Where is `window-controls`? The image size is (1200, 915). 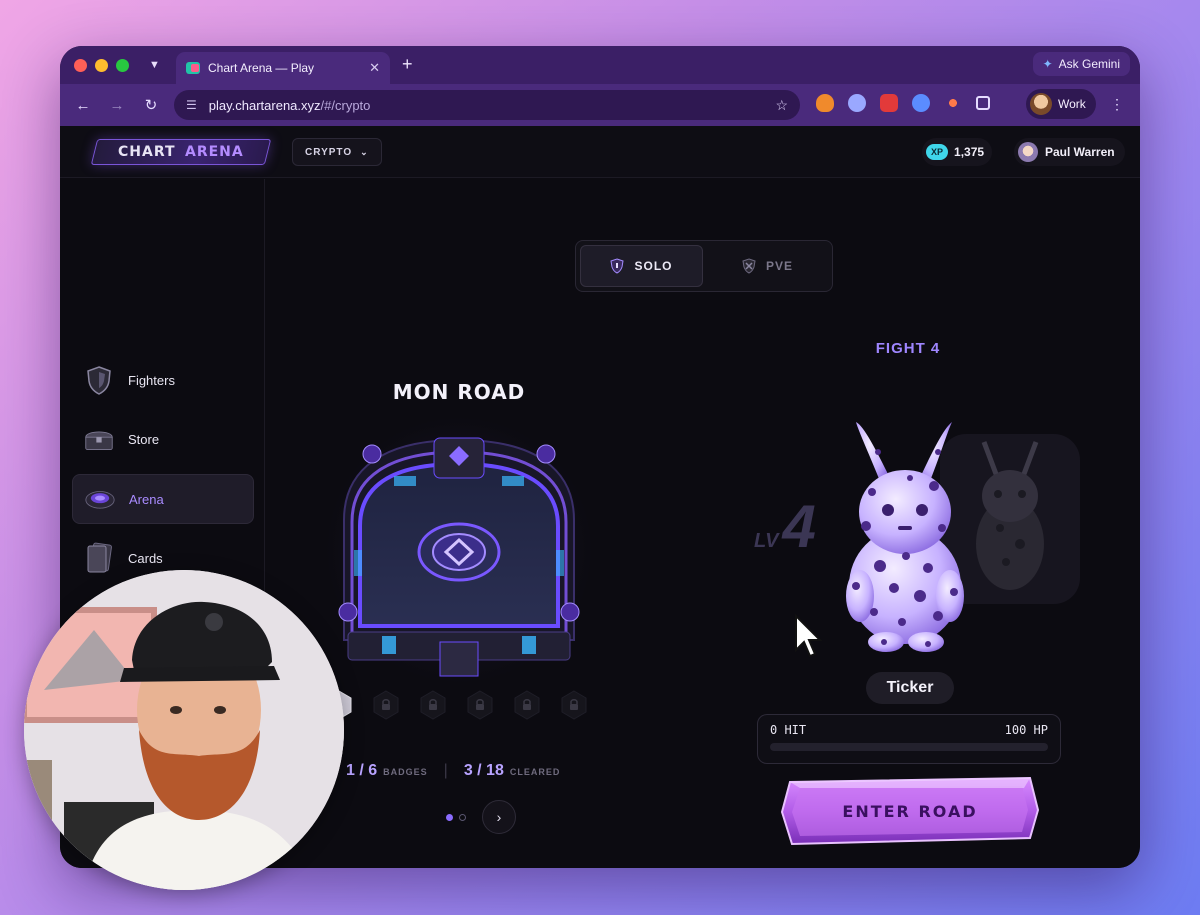 window-controls is located at coordinates (101, 65).